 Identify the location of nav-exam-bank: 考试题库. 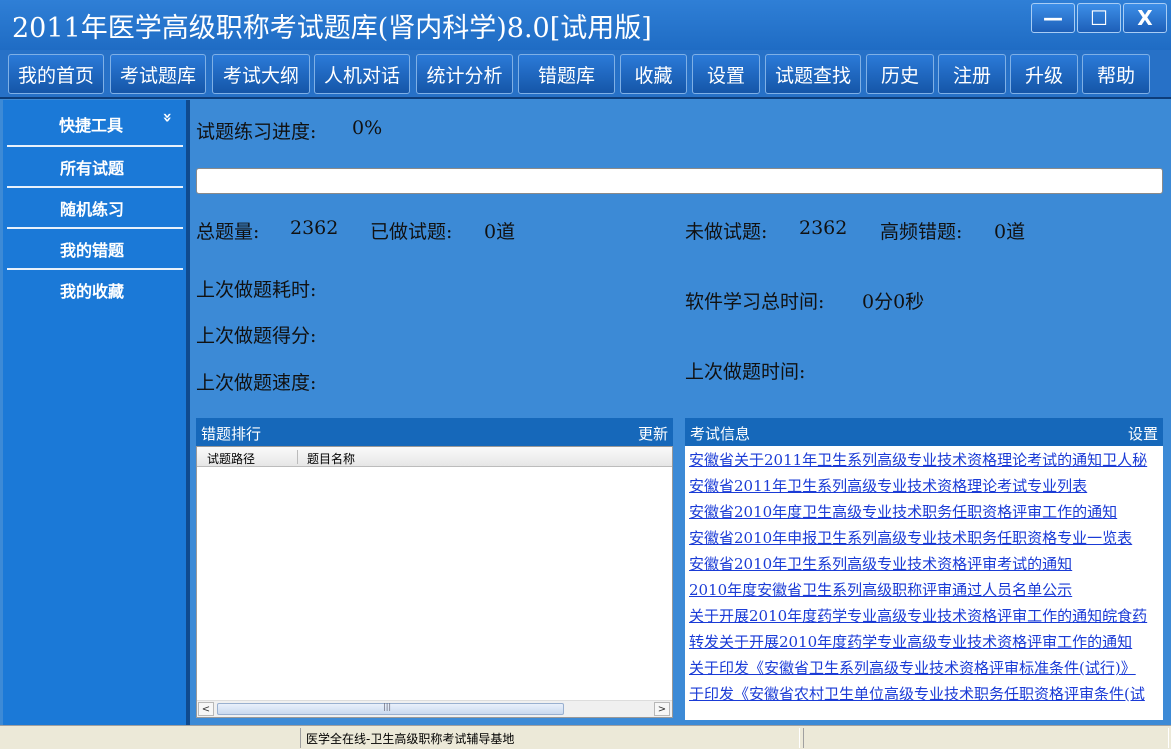
(158, 74).